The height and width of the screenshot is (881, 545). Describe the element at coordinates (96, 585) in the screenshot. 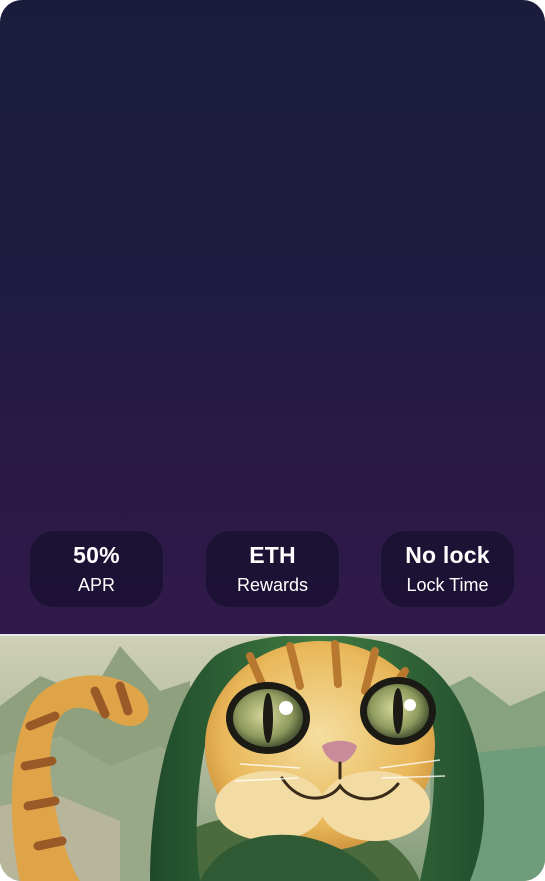

I see `stat-apr-label: APR` at that location.